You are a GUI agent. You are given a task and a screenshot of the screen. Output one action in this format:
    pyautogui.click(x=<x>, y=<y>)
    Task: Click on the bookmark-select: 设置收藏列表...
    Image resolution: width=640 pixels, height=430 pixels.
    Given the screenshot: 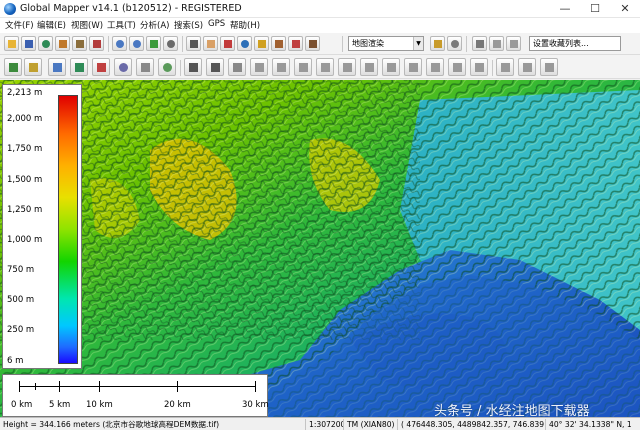 What is the action you would take?
    pyautogui.click(x=575, y=43)
    